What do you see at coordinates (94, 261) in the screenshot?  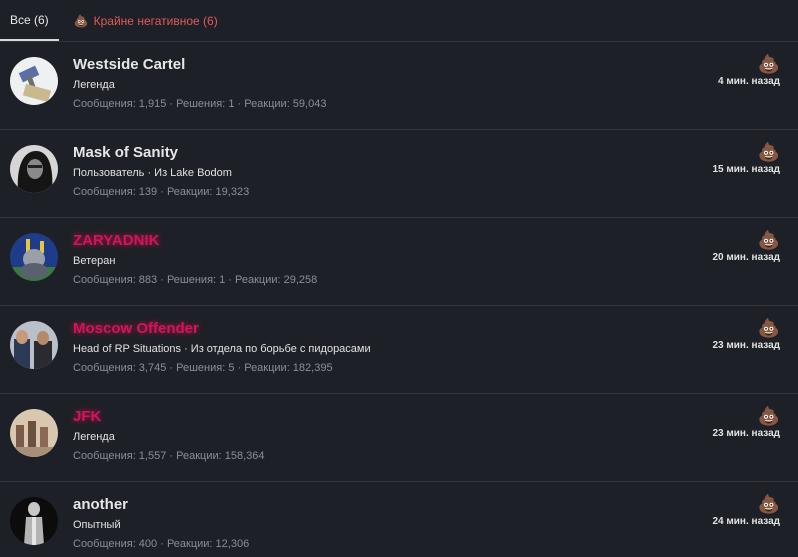 I see `user-title: Ветеран` at bounding box center [94, 261].